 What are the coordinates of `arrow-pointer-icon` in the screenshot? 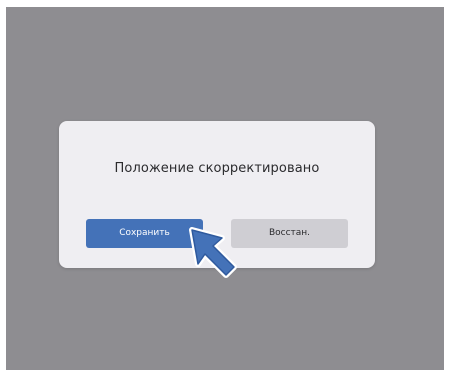 It's located at (213, 252).